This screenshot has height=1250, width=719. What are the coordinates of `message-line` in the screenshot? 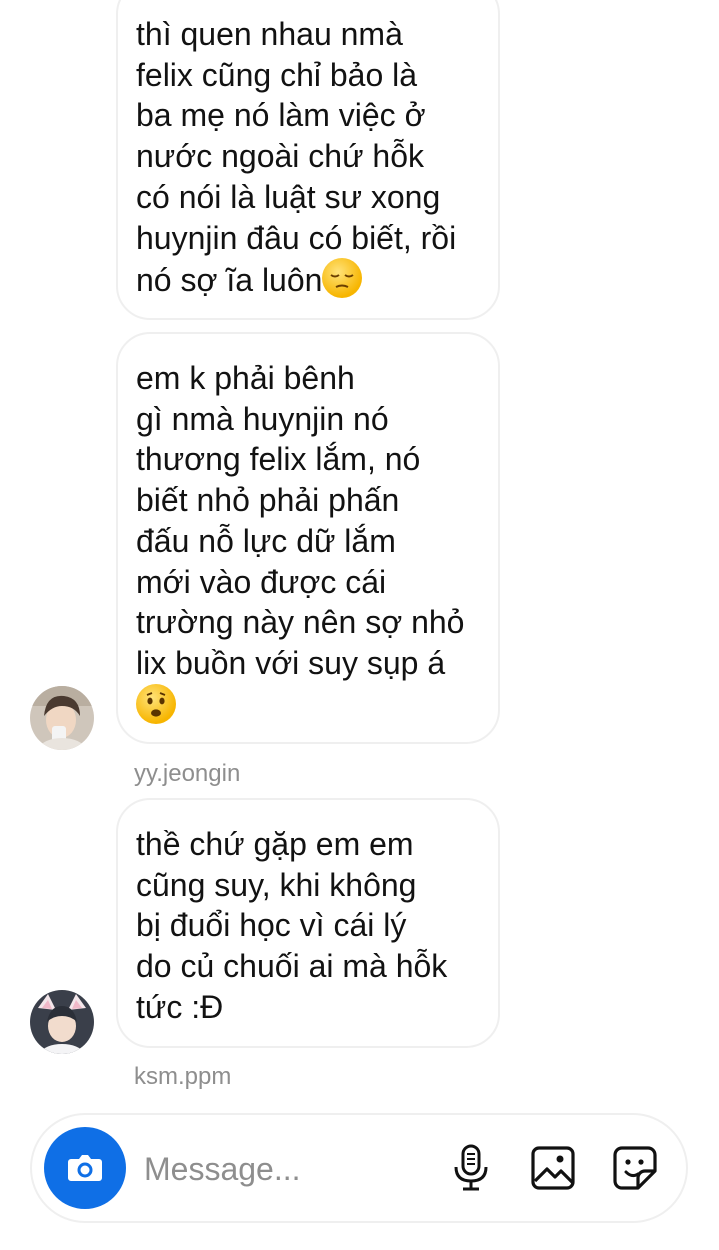 It's located at (306, 705).